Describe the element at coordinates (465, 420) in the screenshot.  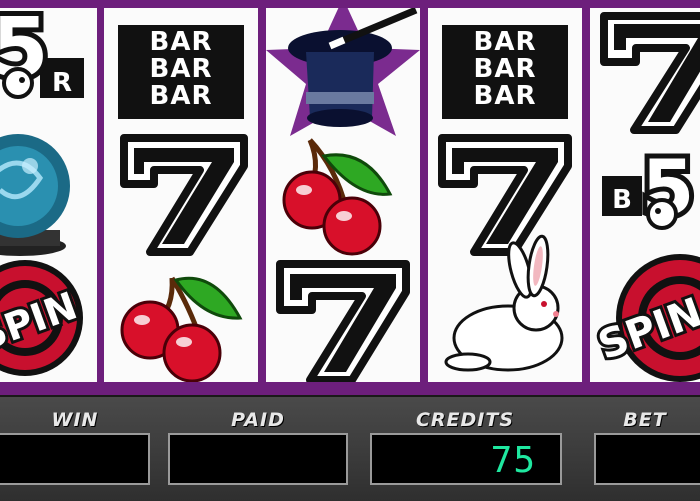
I see `credits-label: CREDITS` at that location.